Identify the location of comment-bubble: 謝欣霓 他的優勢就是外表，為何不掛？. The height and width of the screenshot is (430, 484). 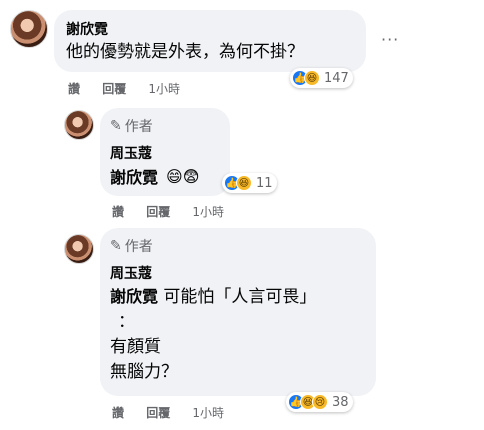
(210, 41).